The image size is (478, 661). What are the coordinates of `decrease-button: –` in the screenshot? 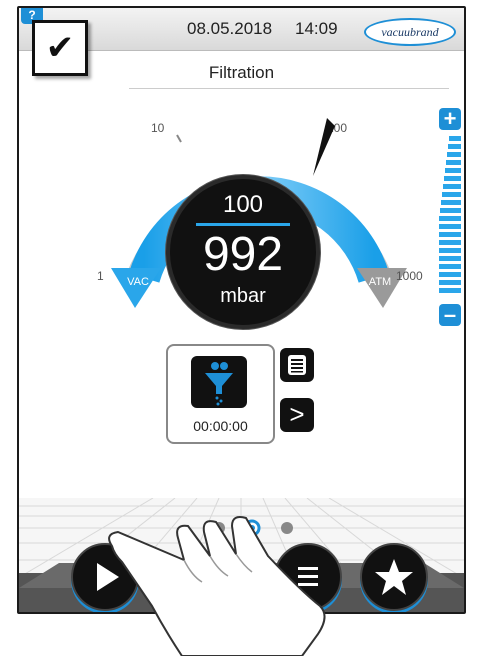 It's located at (450, 315).